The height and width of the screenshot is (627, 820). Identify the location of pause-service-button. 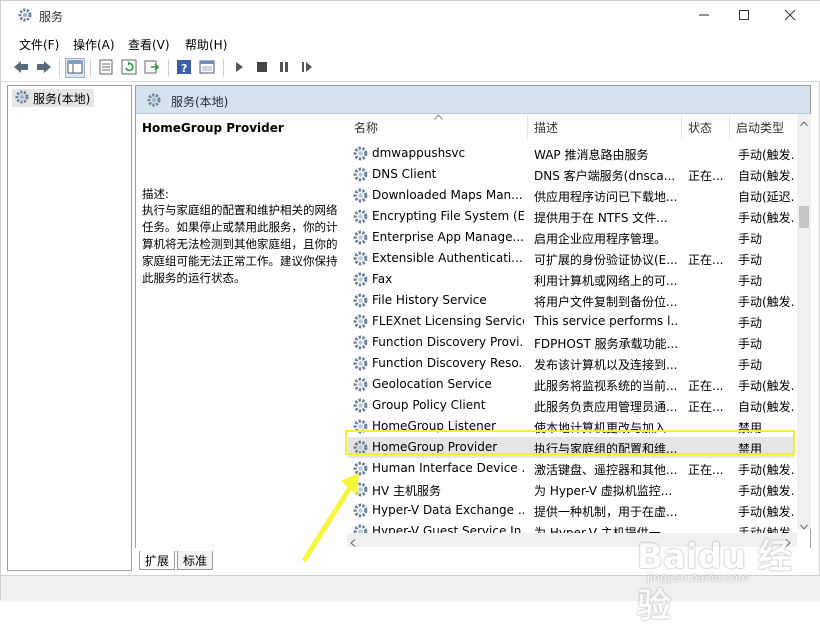
(284, 68).